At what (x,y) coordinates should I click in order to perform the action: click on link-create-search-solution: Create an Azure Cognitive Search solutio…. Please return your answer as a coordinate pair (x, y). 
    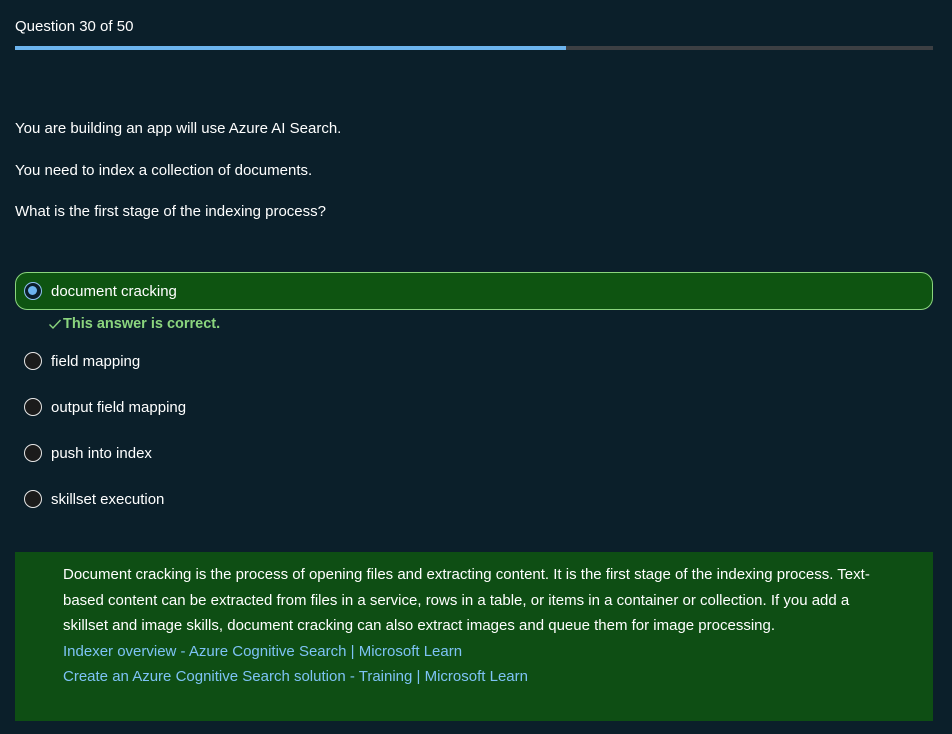
    Looking at the image, I should click on (478, 677).